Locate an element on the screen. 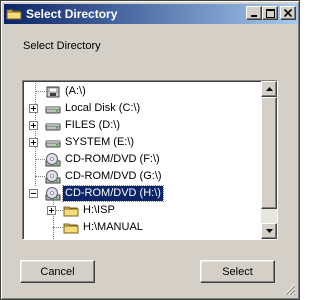 Image resolution: width=320 pixels, height=300 pixels. vertical-scrollbar is located at coordinates (269, 160).